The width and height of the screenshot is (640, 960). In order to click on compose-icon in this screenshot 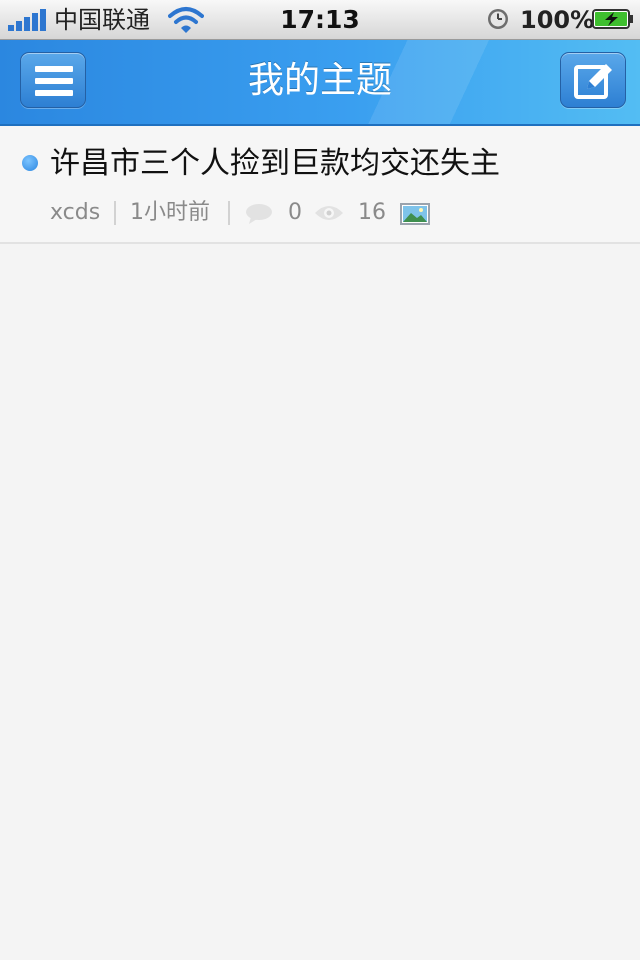, I will do `click(593, 81)`.